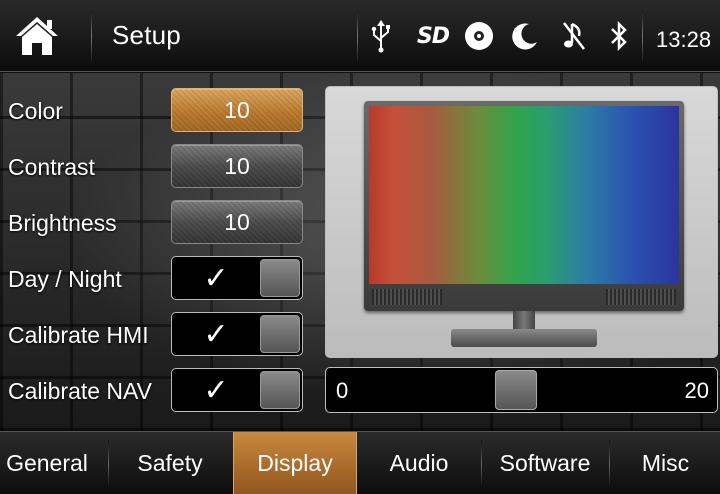 The height and width of the screenshot is (494, 720). Describe the element at coordinates (237, 110) in the screenshot. I see `color-value-button: 10` at that location.